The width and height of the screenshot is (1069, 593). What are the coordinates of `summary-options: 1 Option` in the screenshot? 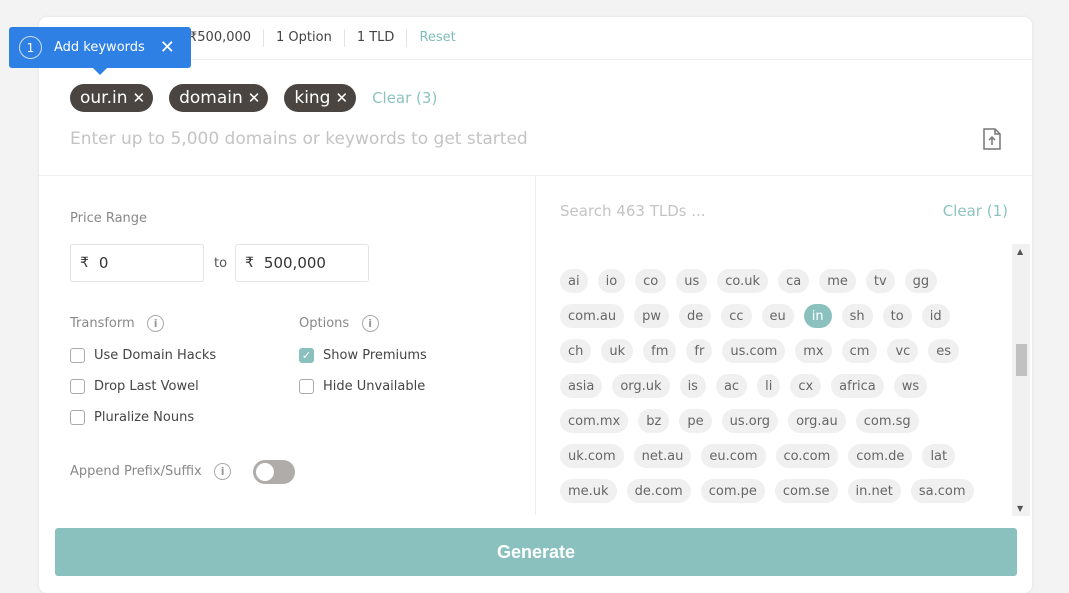 It's located at (303, 38).